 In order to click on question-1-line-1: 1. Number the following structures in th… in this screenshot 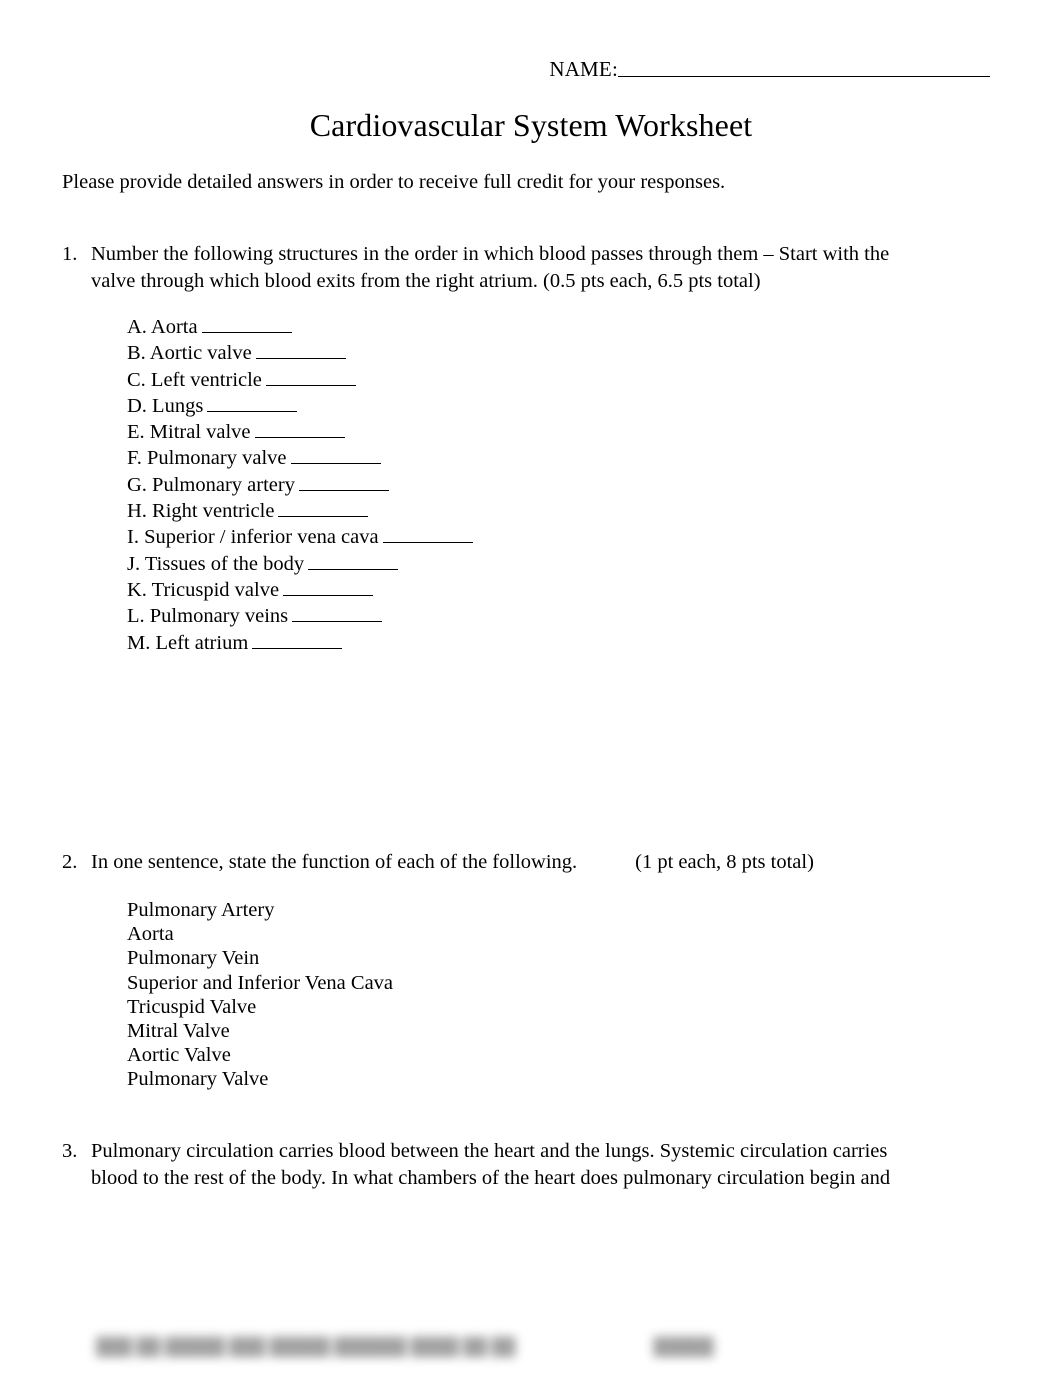, I will do `click(512, 254)`.